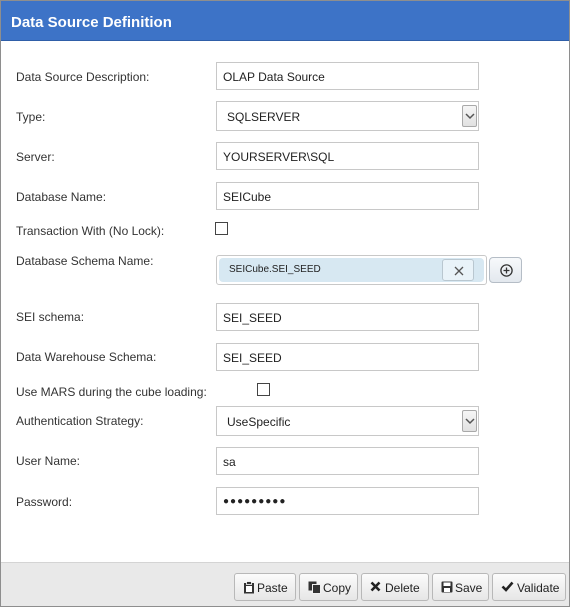 Image resolution: width=570 pixels, height=607 pixels. I want to click on dialog-title: Data Source Definition, so click(91, 22).